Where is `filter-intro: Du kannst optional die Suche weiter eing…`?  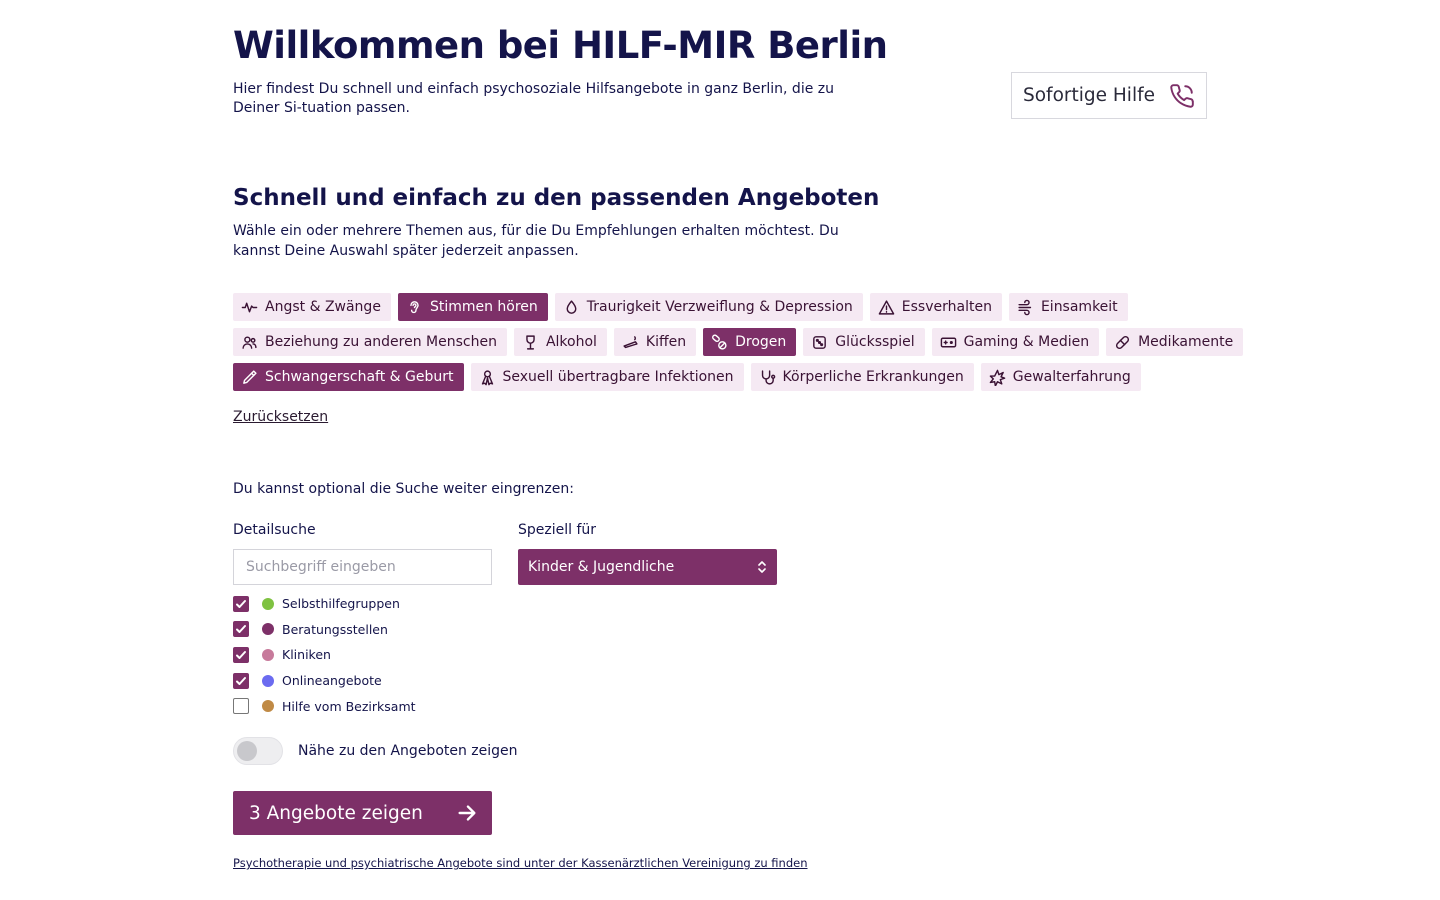 filter-intro: Du kannst optional die Suche weiter eing… is located at coordinates (403, 489).